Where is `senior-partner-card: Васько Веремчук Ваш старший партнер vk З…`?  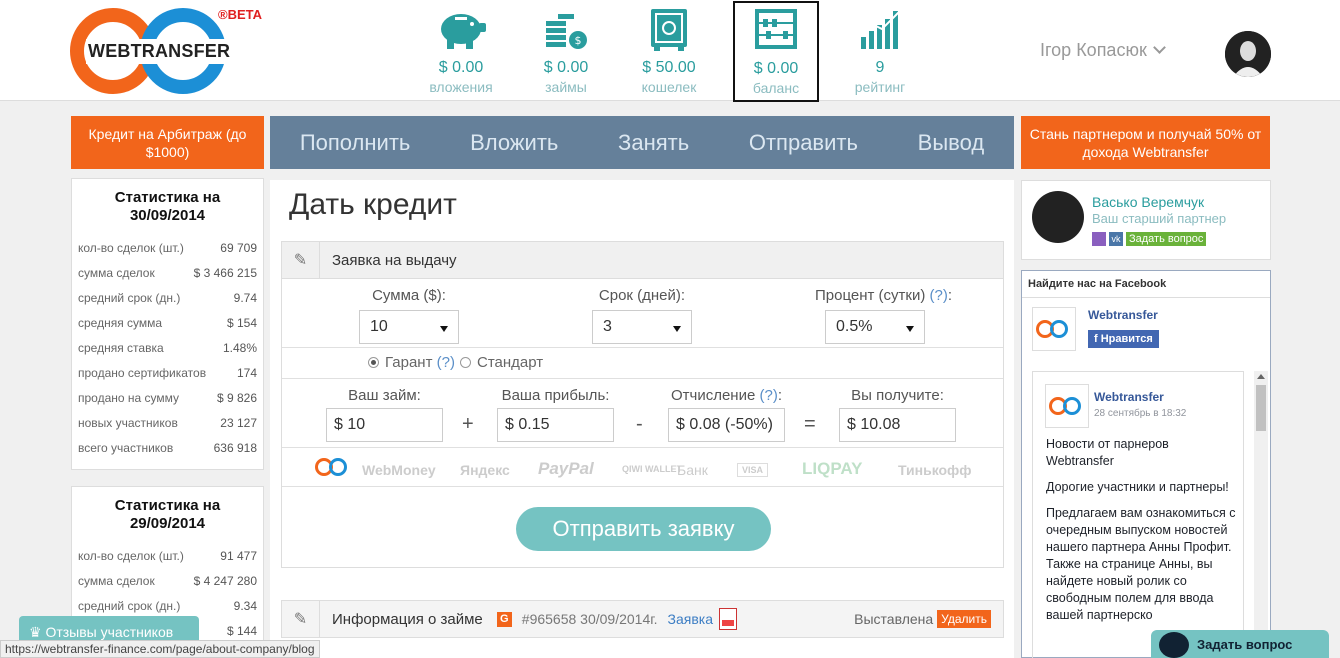 senior-partner-card: Васько Веремчук Ваш старший партнер vk З… is located at coordinates (1146, 220).